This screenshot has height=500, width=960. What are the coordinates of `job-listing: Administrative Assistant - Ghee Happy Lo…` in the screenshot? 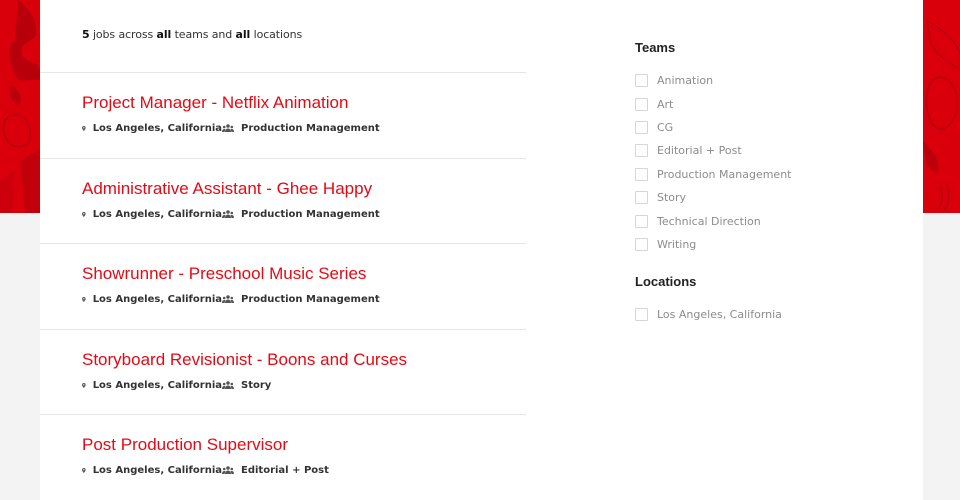 It's located at (283, 200).